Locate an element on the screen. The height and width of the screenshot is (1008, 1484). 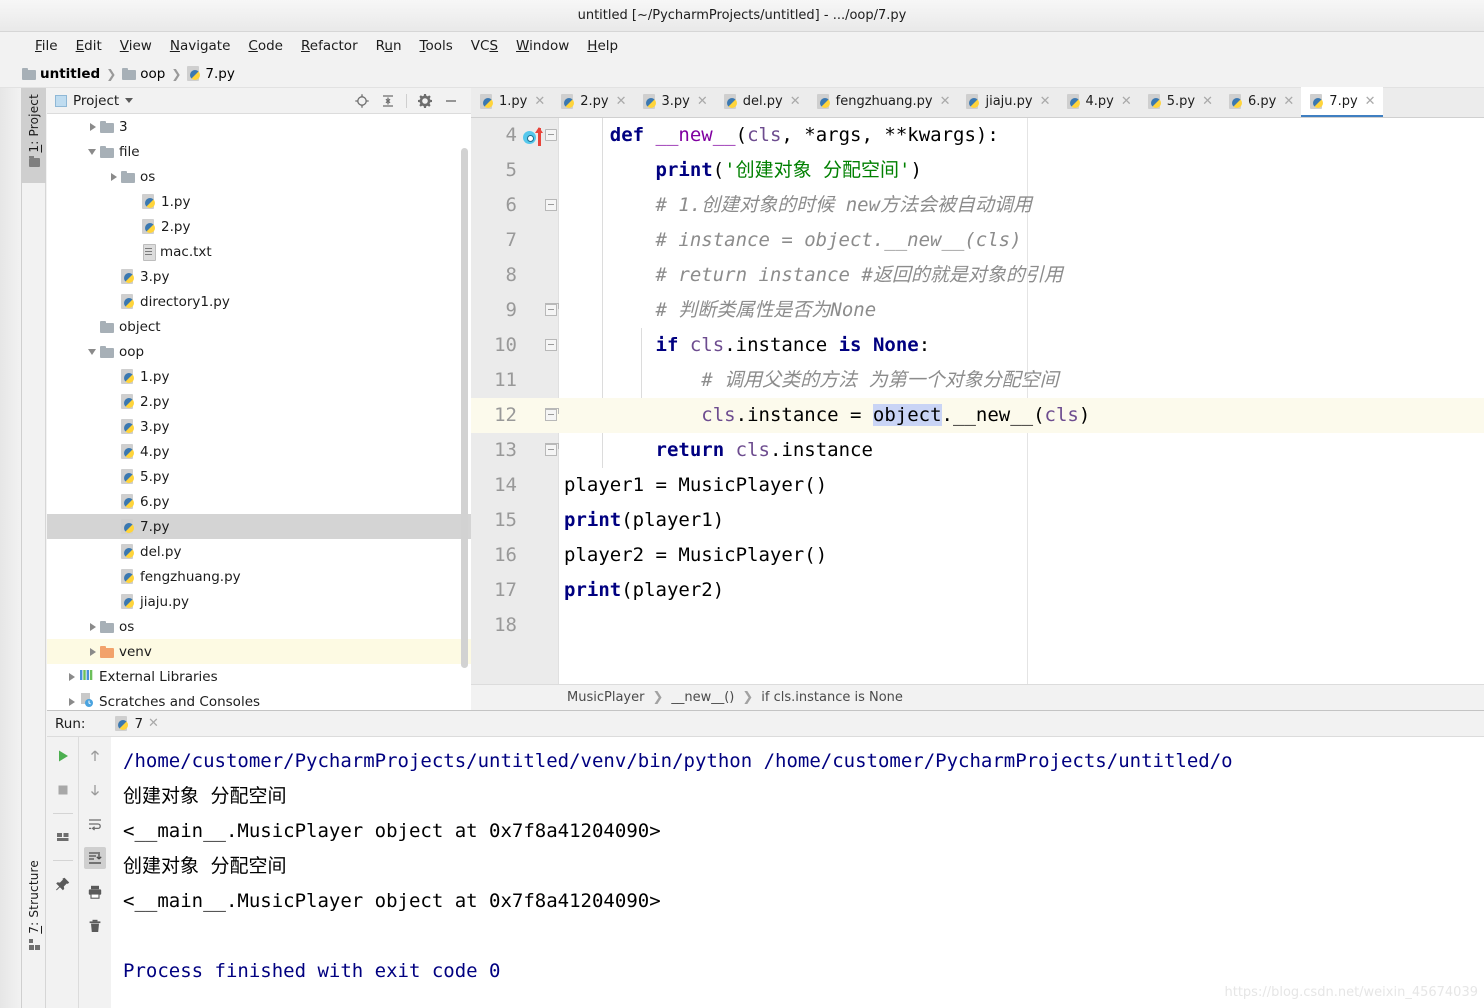
code-line-15: 15 print(player1) is located at coordinates (977, 520).